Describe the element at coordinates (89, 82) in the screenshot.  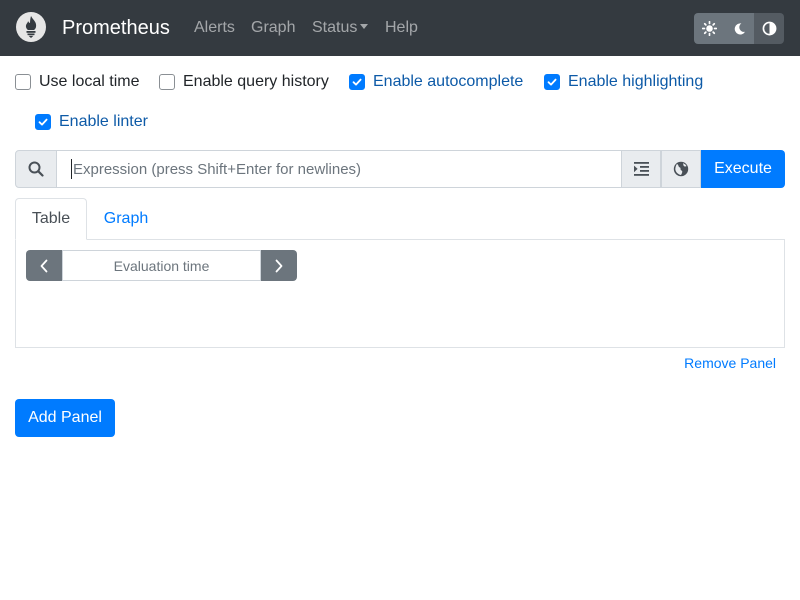
I see `checkbox-label: Use local time` at that location.